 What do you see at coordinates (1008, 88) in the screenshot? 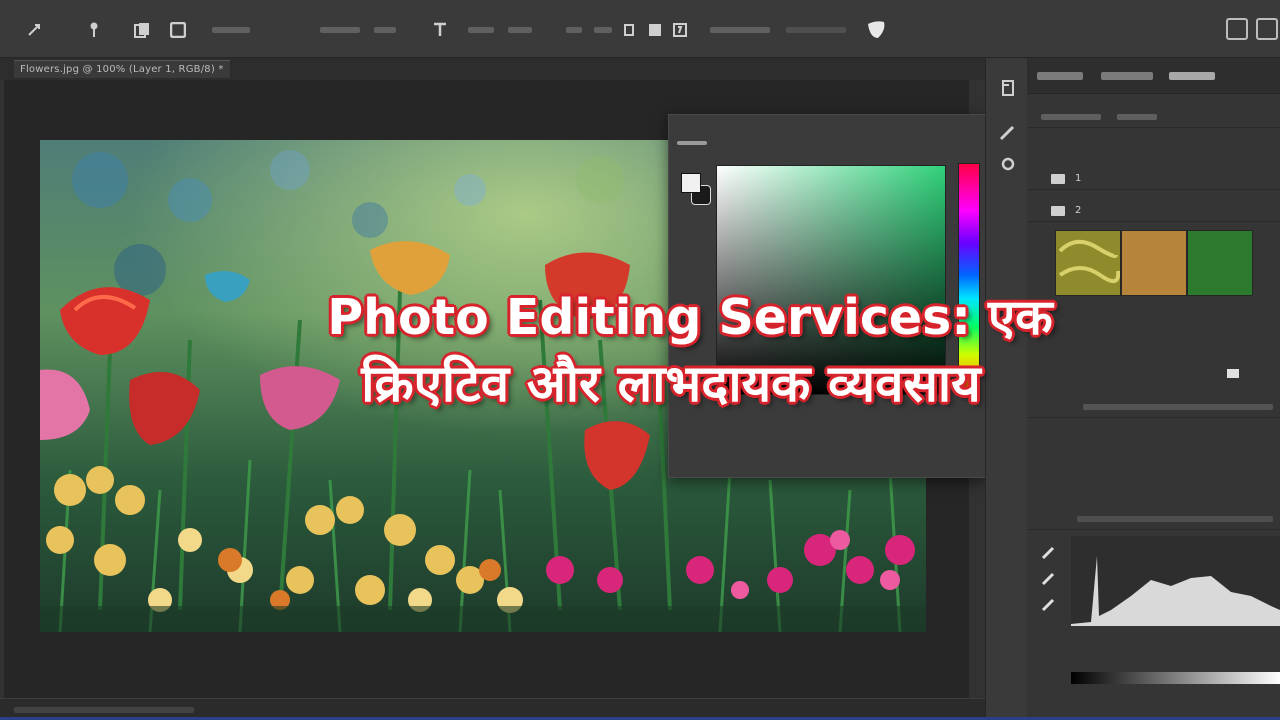
I see `history-icon` at bounding box center [1008, 88].